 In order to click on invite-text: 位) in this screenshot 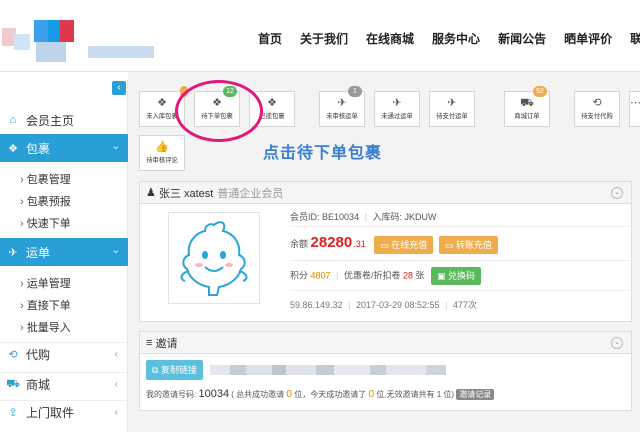, I will do `click(449, 394)`.